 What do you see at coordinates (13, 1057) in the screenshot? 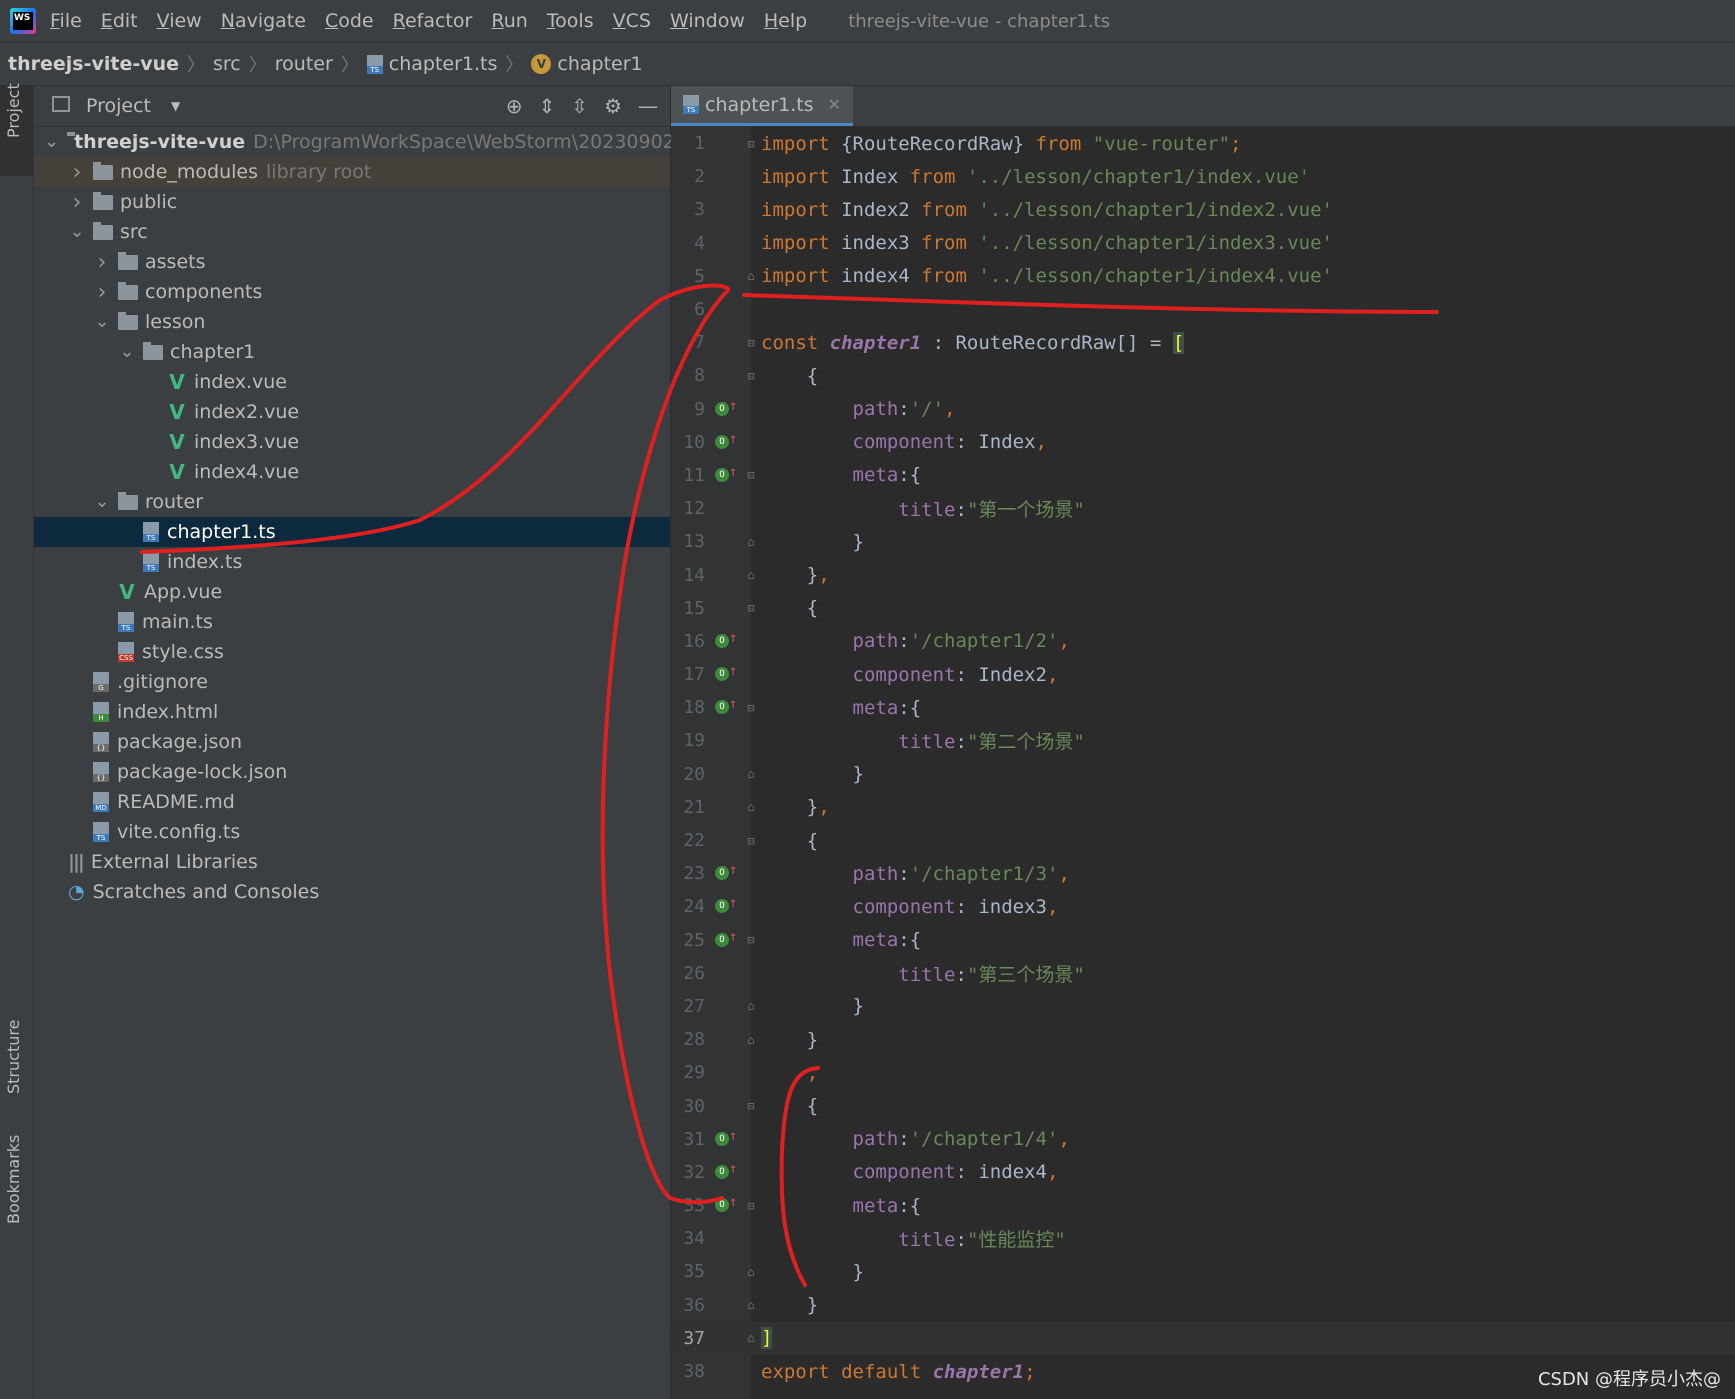
I see `structure-tool-label: Structure` at bounding box center [13, 1057].